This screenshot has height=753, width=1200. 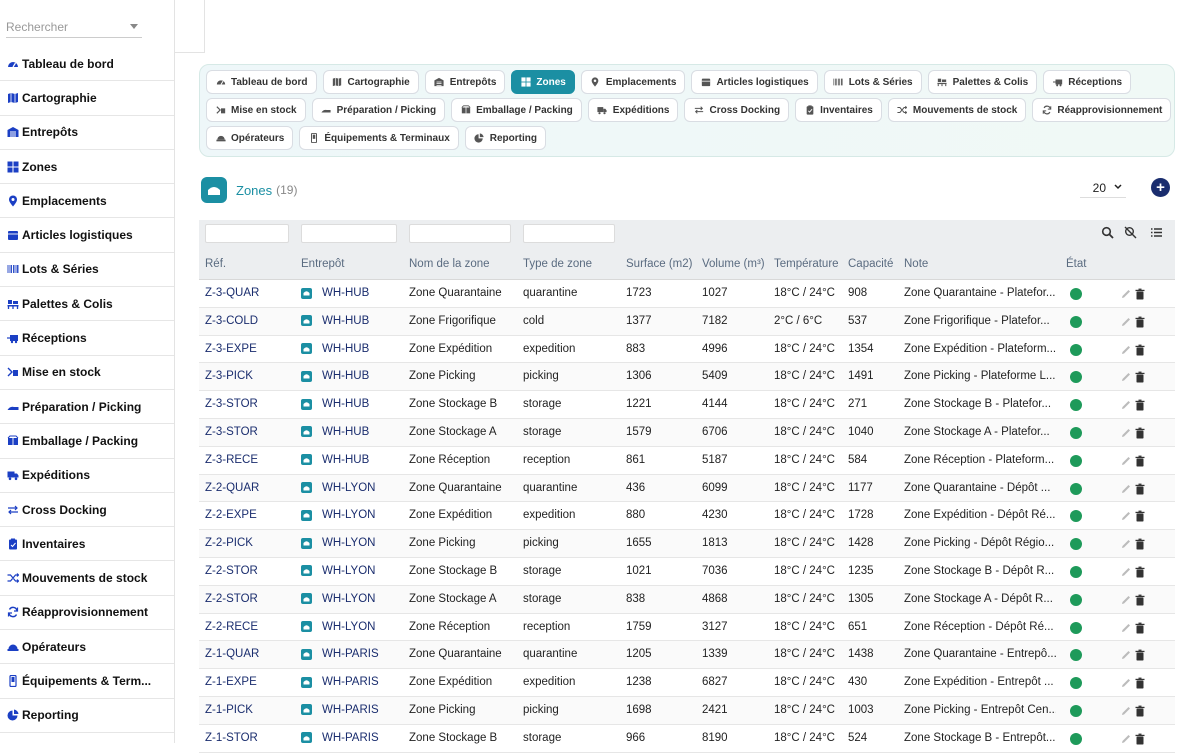 I want to click on sidebar-item-0: Tableau de bord, so click(x=87, y=64).